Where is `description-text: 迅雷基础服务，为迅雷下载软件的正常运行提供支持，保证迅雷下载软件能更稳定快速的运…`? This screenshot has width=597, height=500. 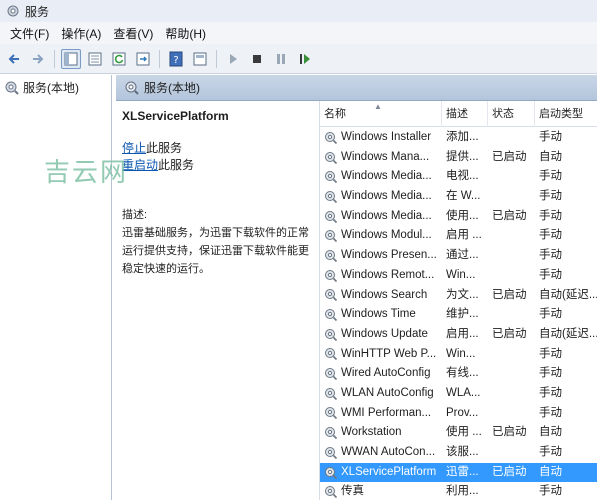
description-text: 迅雷基础服务，为迅雷下载软件的正常运行提供支持，保证迅雷下载软件能更稳定快速的运… is located at coordinates (215, 251).